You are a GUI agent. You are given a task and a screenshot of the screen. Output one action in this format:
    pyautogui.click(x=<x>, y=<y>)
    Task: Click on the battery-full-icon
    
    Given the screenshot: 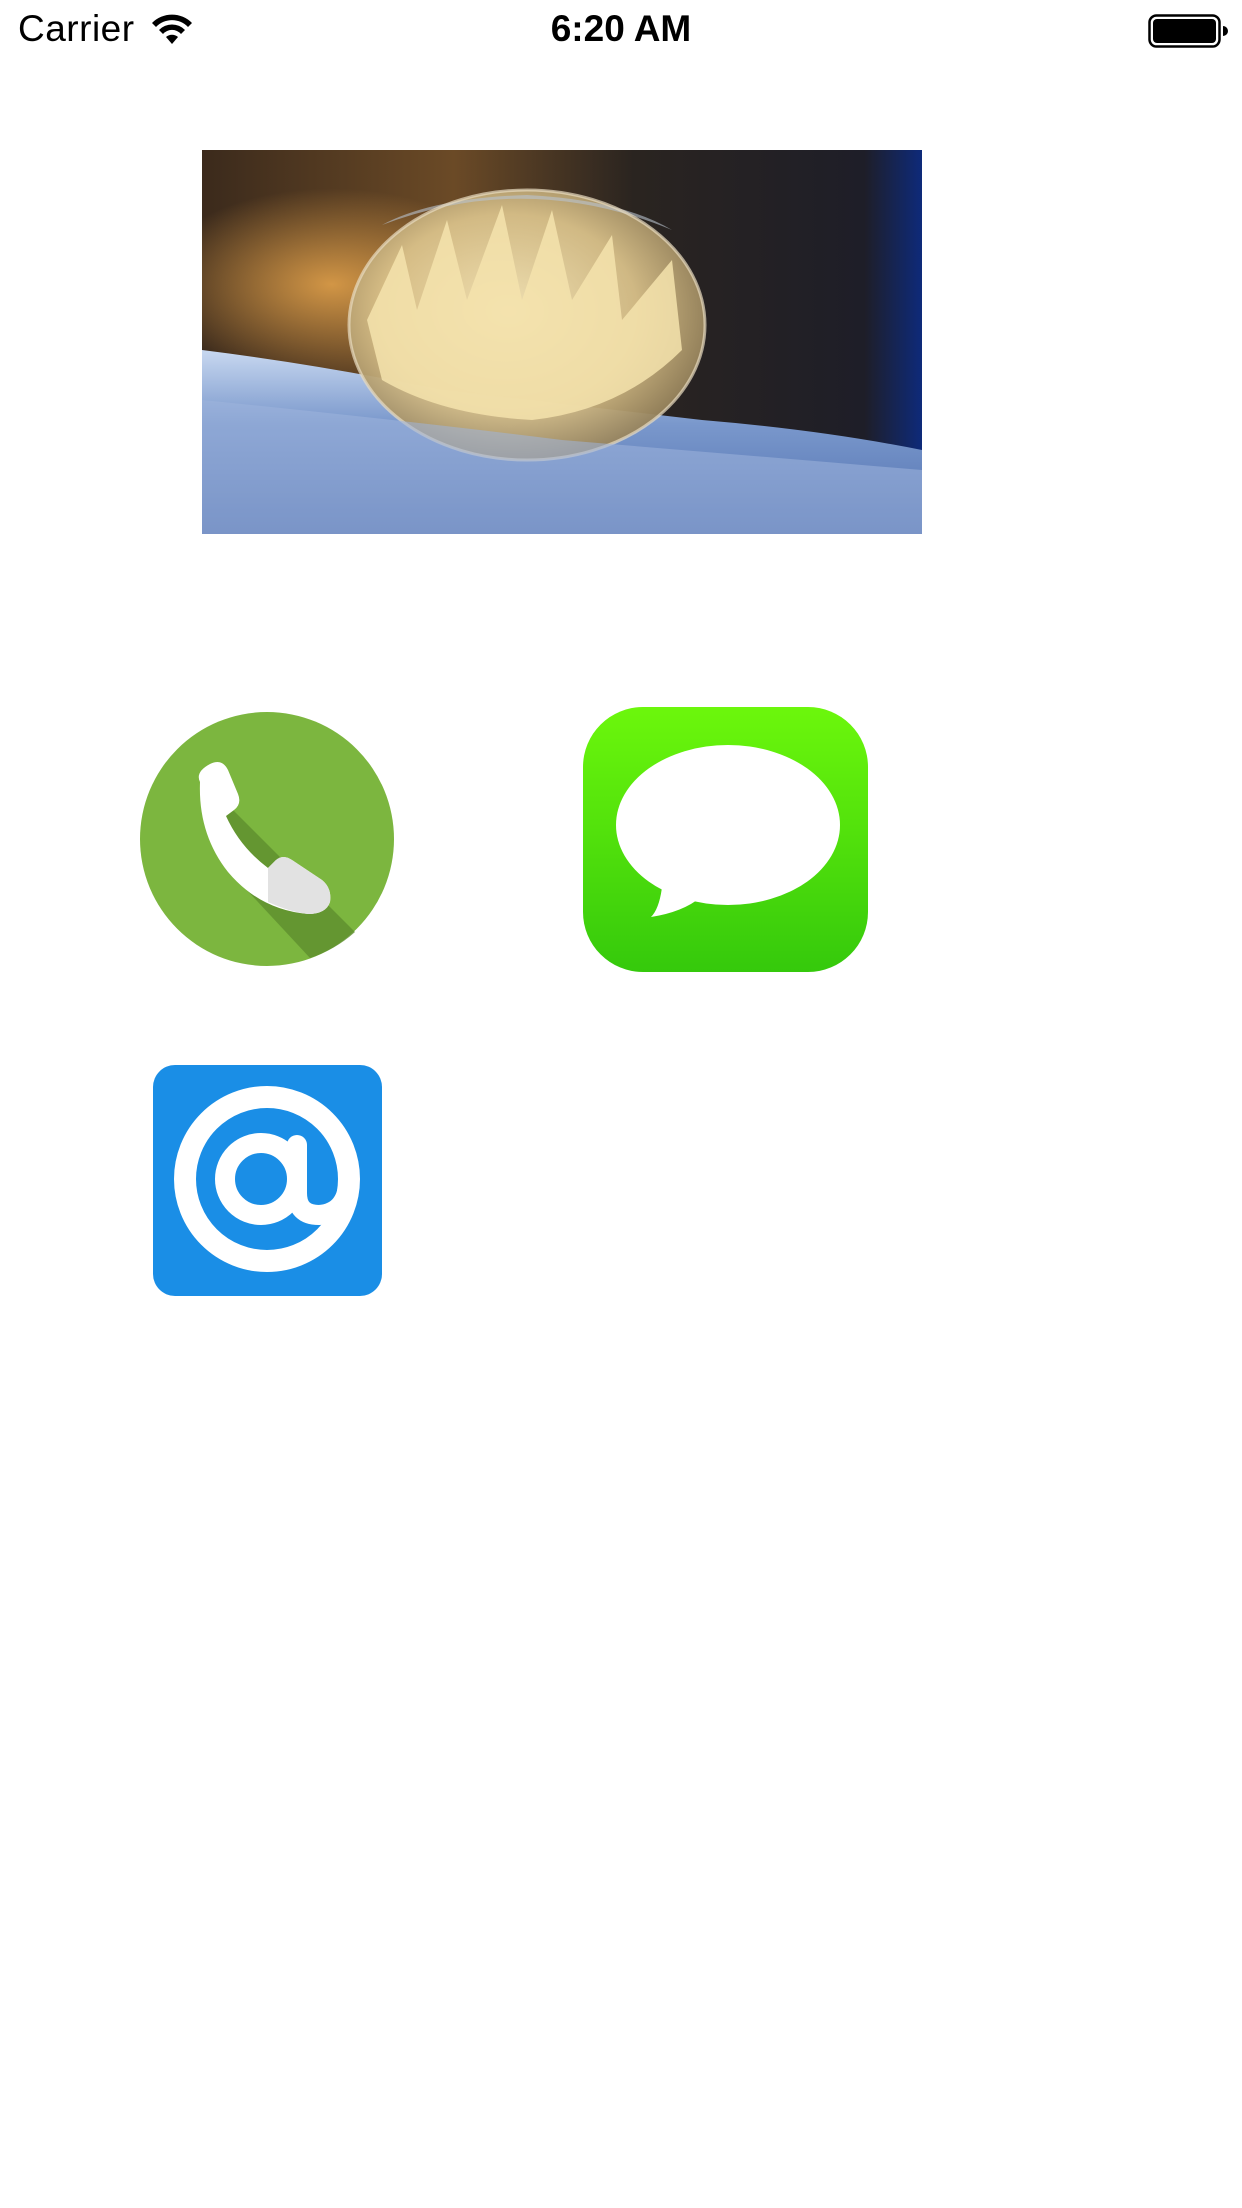 What is the action you would take?
    pyautogui.click(x=1188, y=31)
    